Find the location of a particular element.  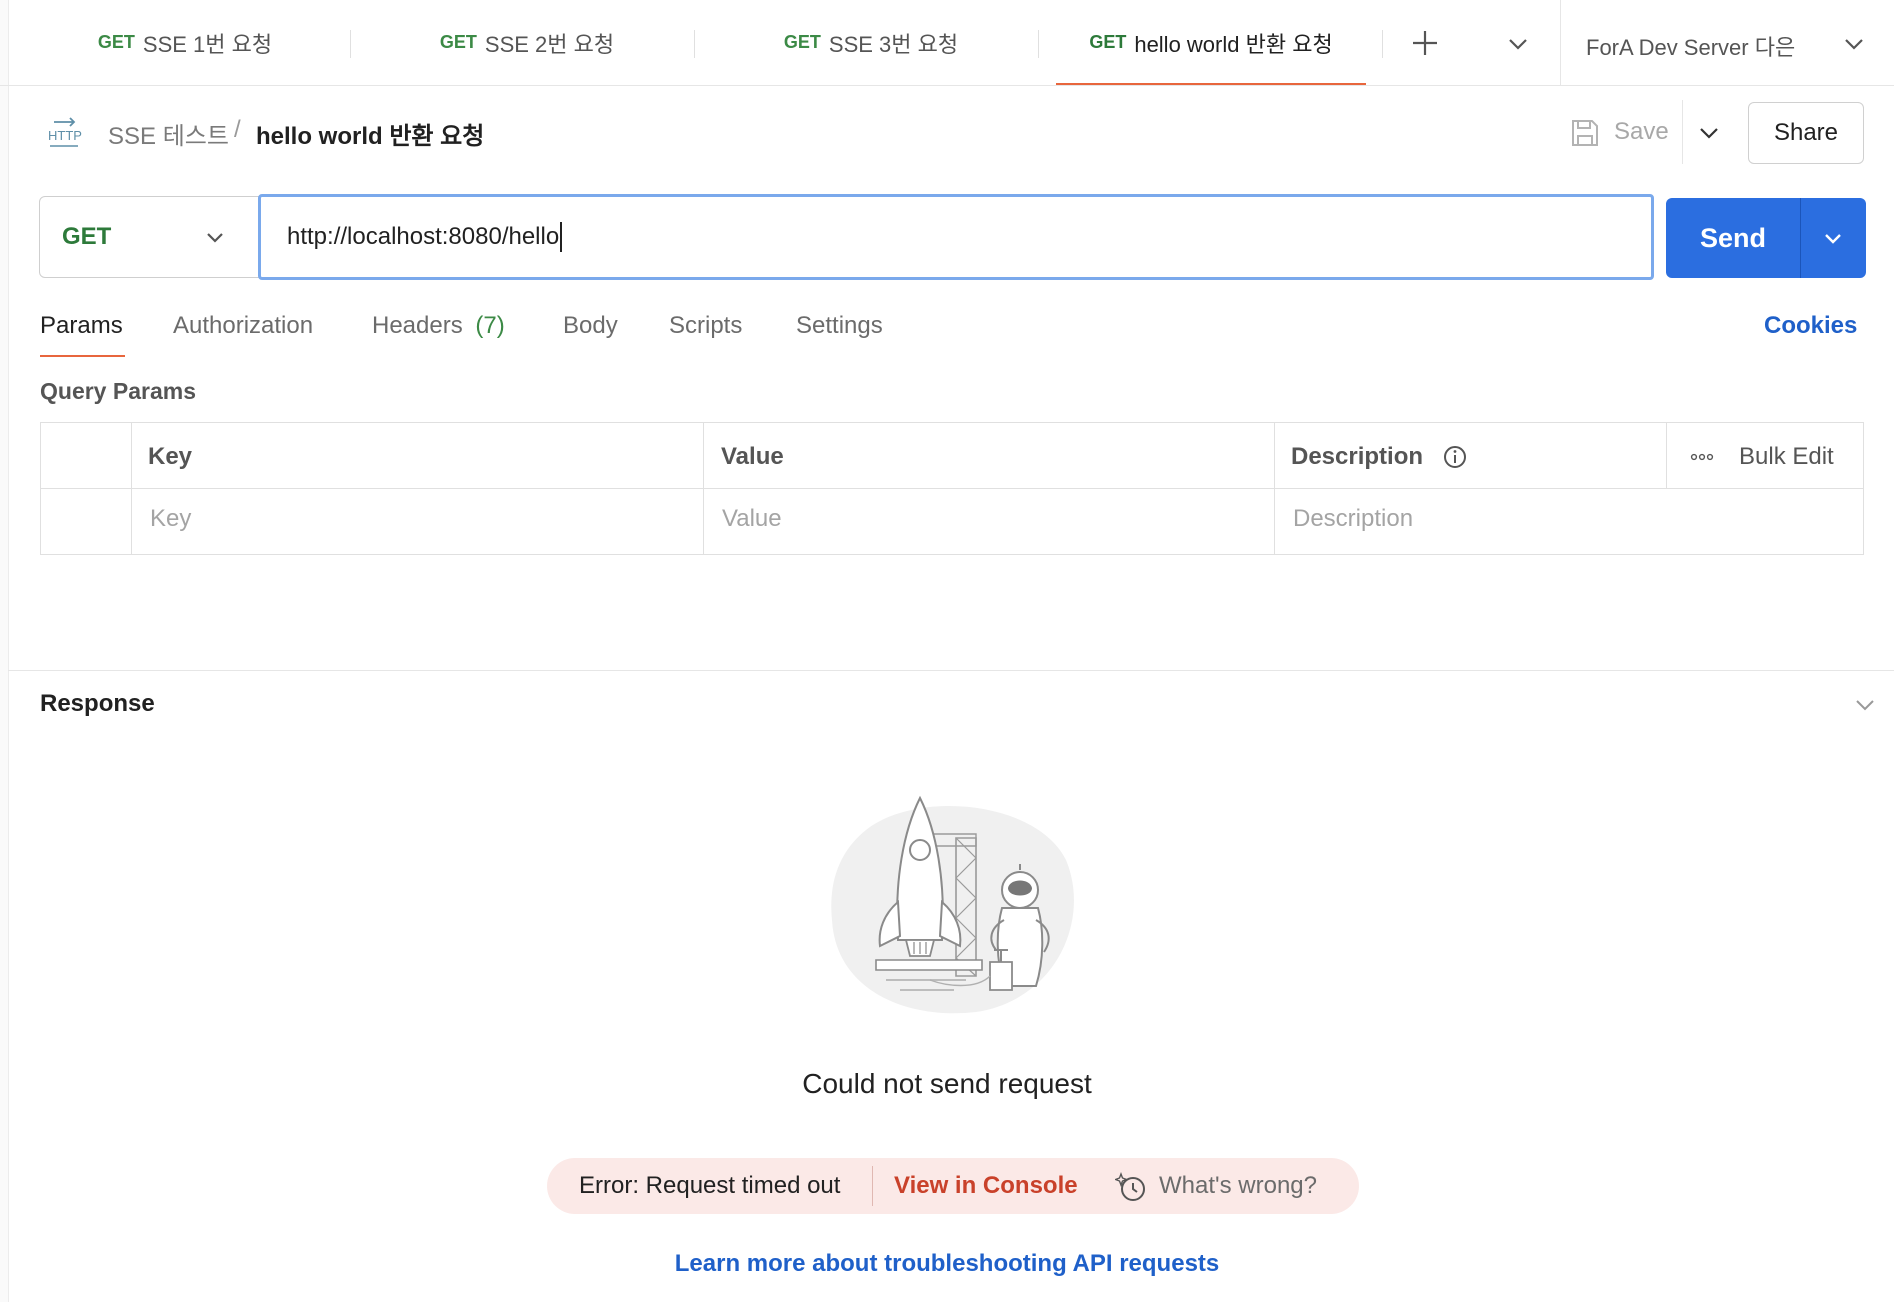

more-options-icon is located at coordinates (1702, 457).